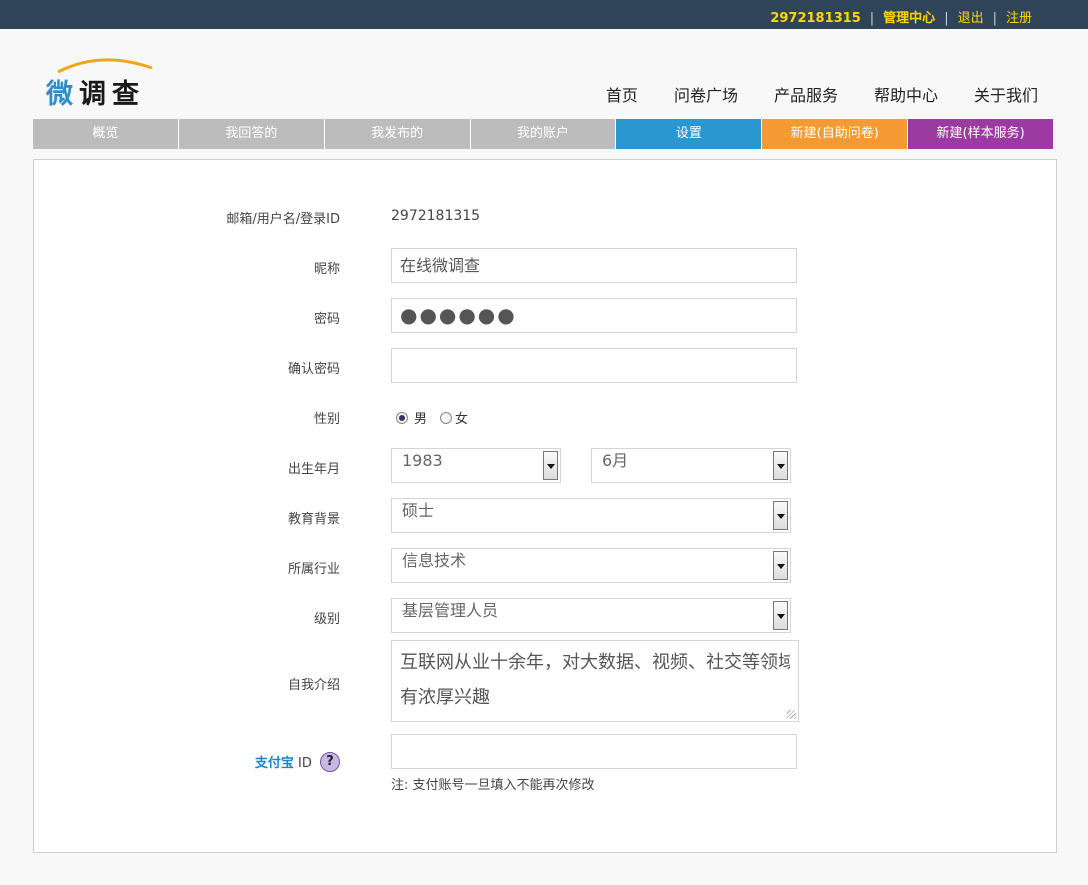 Image resolution: width=1088 pixels, height=885 pixels. What do you see at coordinates (981, 134) in the screenshot?
I see `tab-new-sample-service: 新建(样本服务)` at bounding box center [981, 134].